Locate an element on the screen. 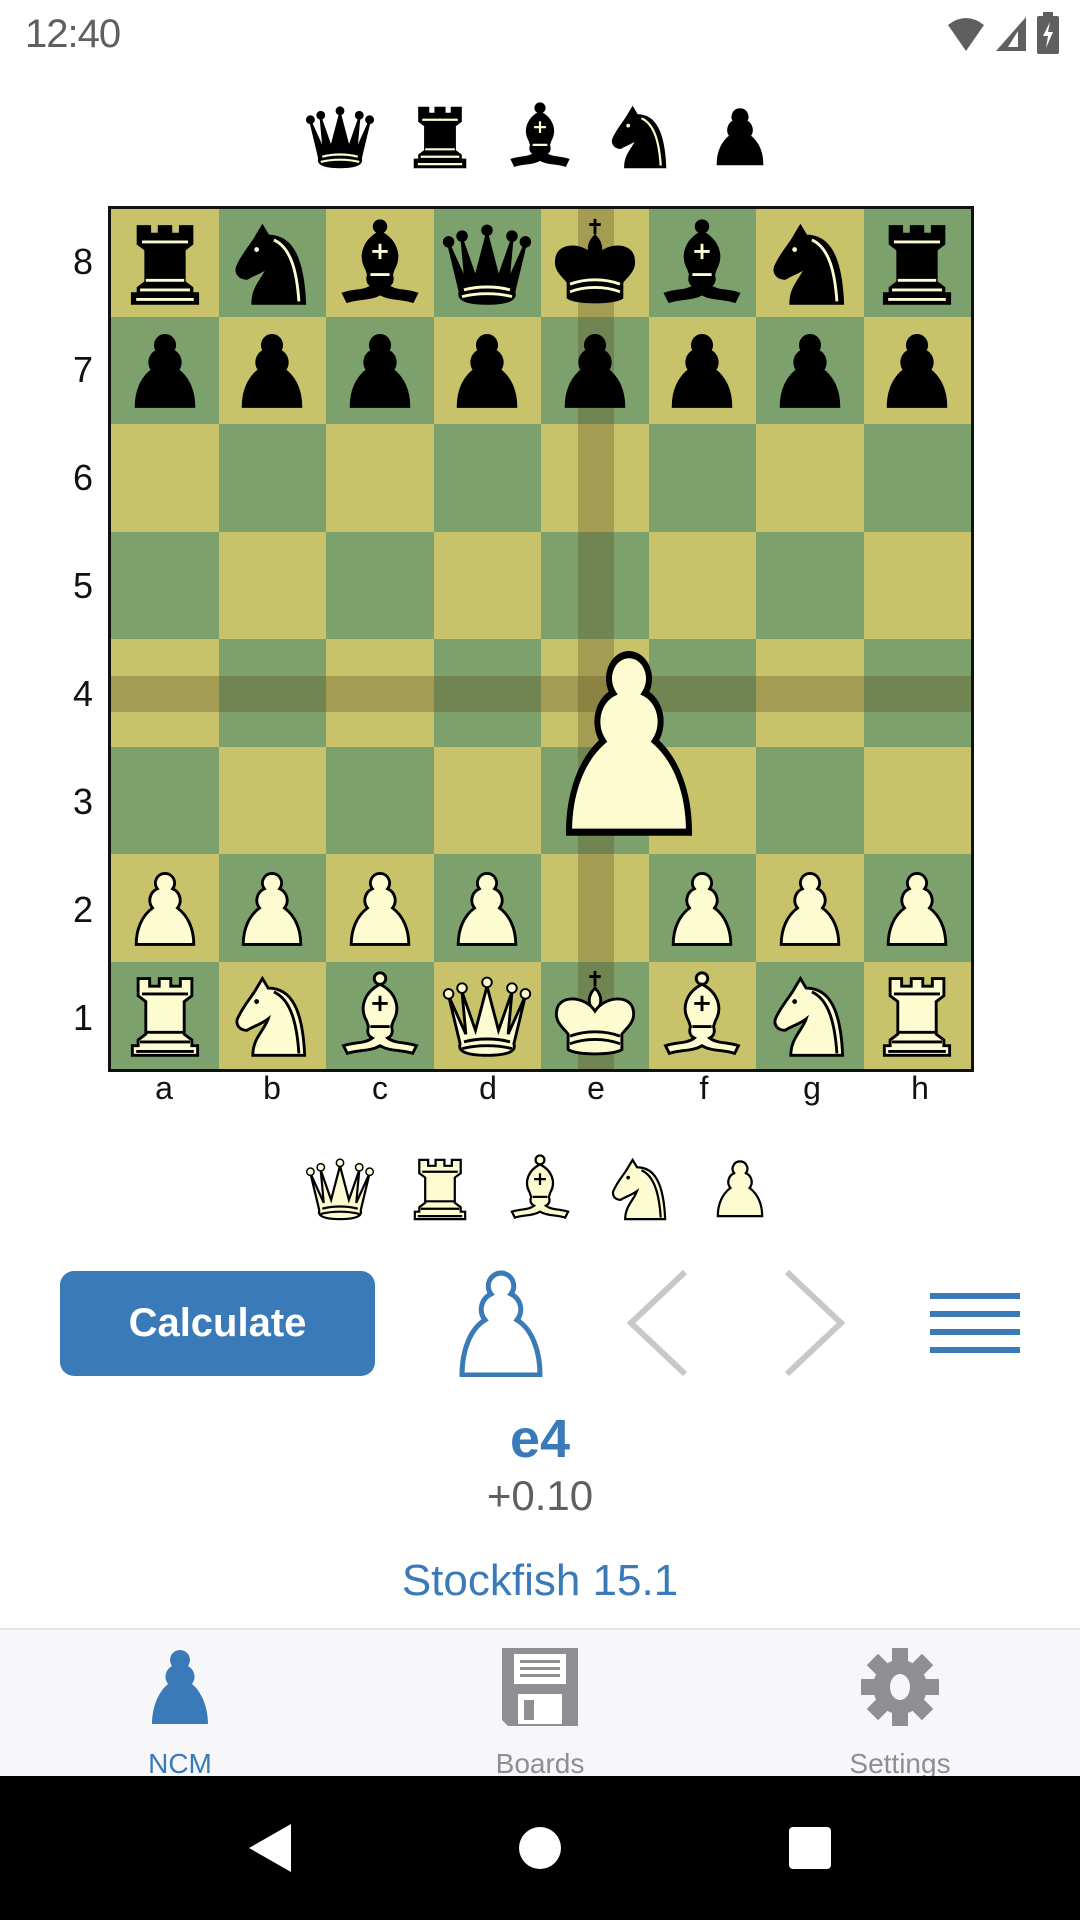 This screenshot has height=1920, width=1080. square-e8 is located at coordinates (595, 263).